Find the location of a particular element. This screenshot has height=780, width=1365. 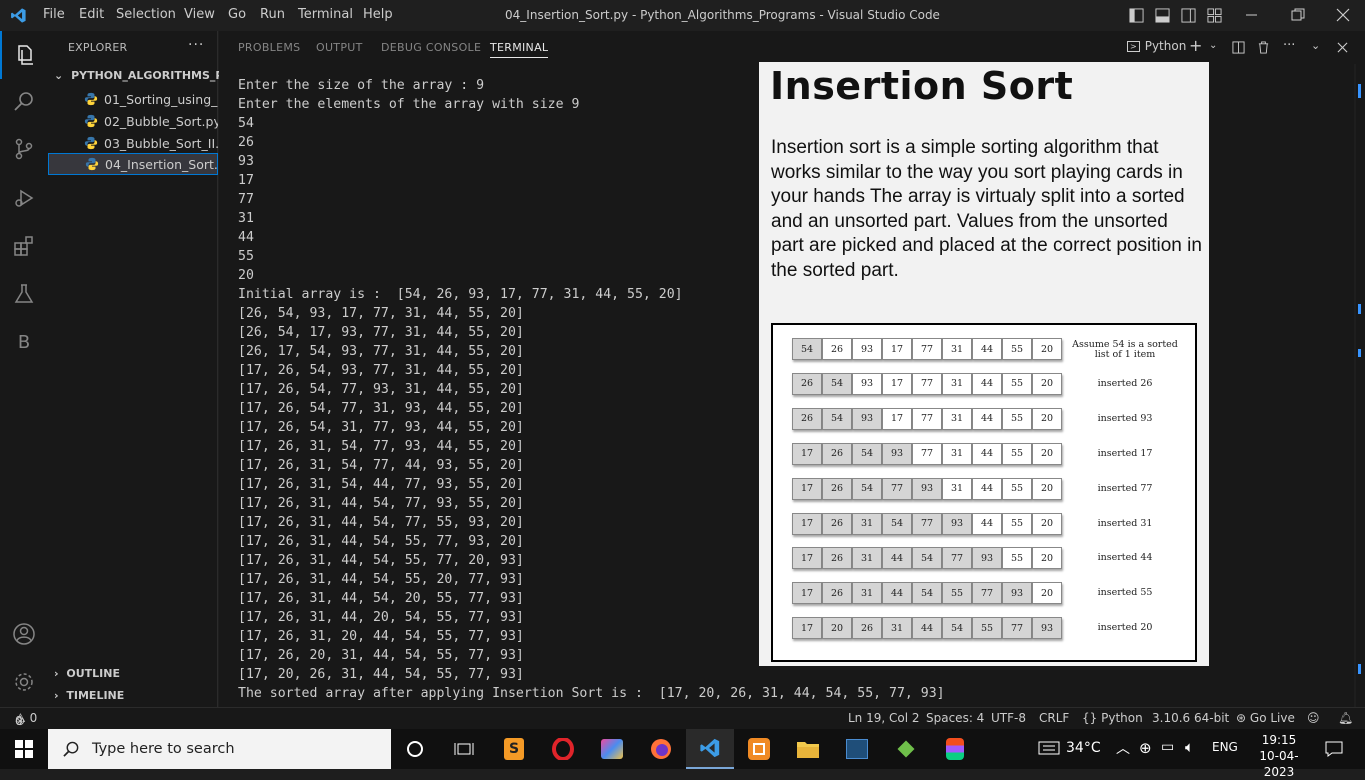

source-control-icon is located at coordinates (24, 149).